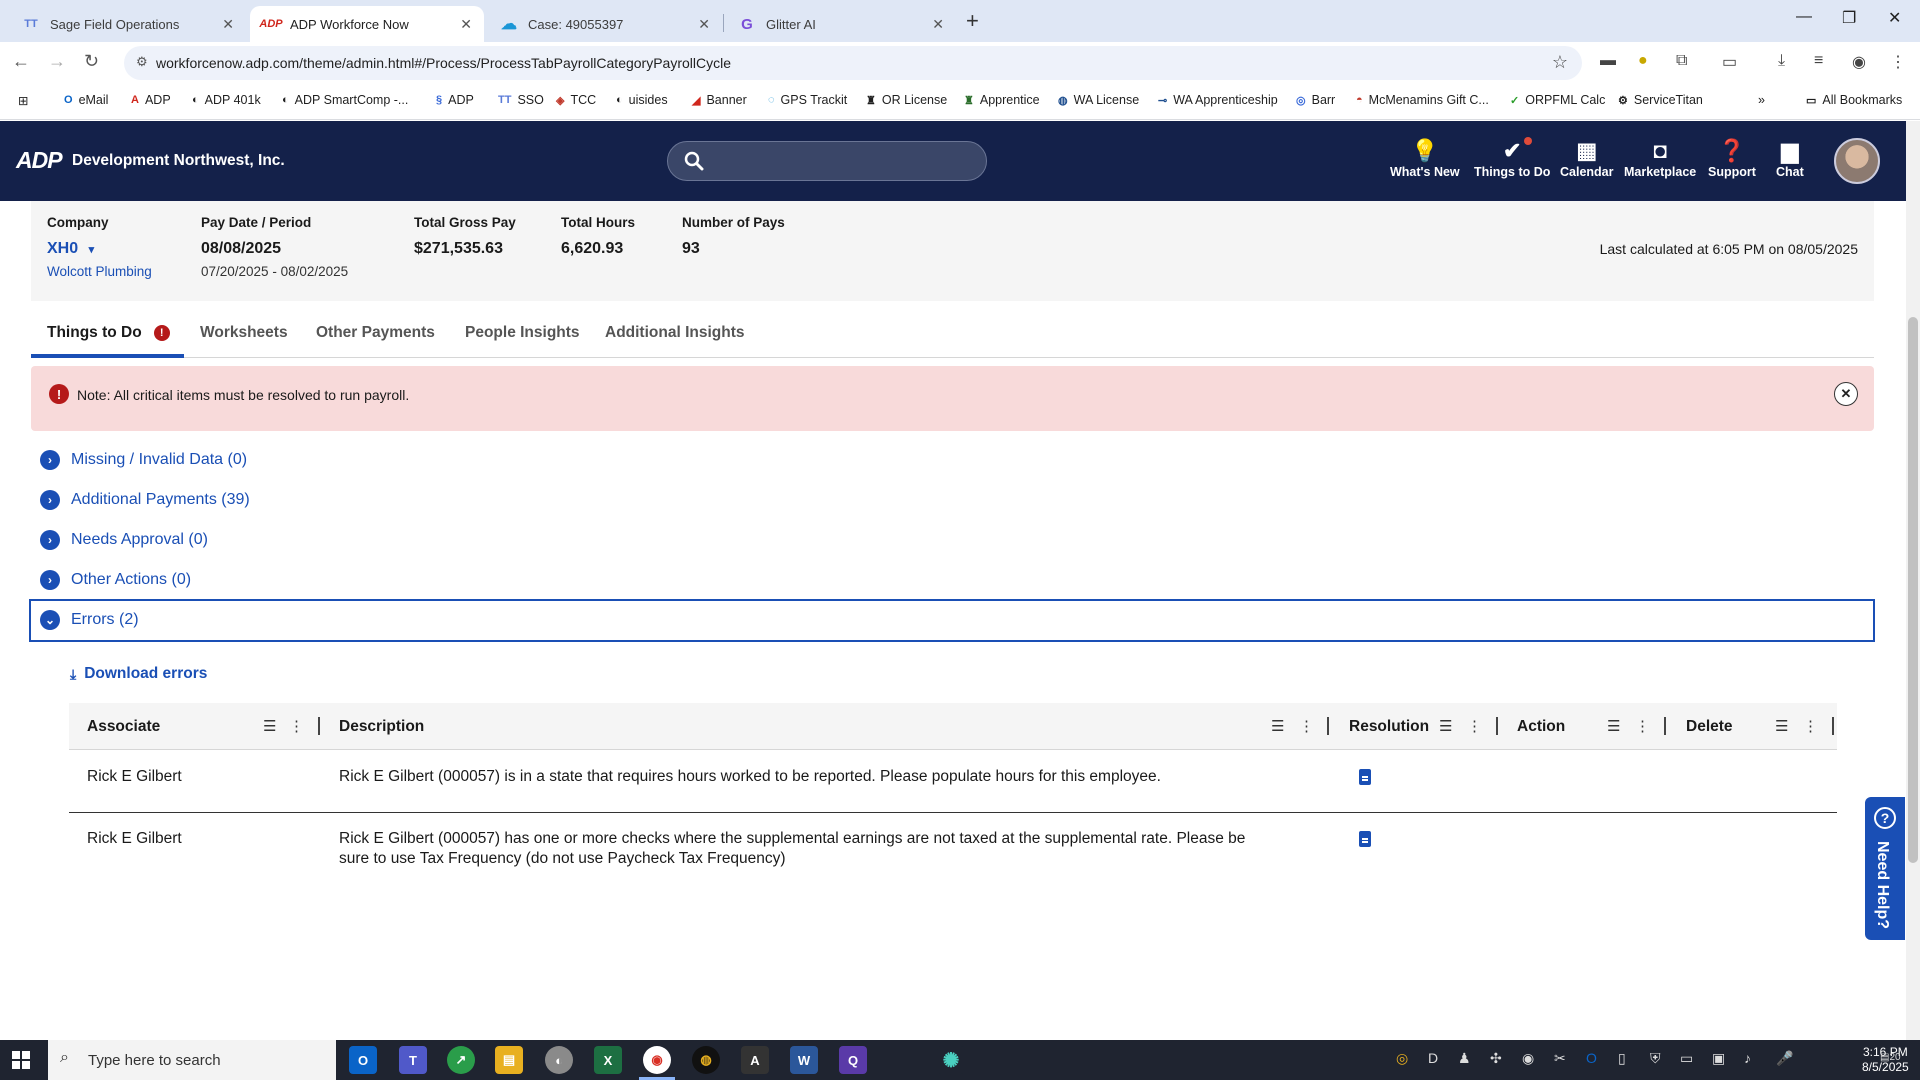 The width and height of the screenshot is (1920, 1080). What do you see at coordinates (57, 61) in the screenshot?
I see `forward-icon: →` at bounding box center [57, 61].